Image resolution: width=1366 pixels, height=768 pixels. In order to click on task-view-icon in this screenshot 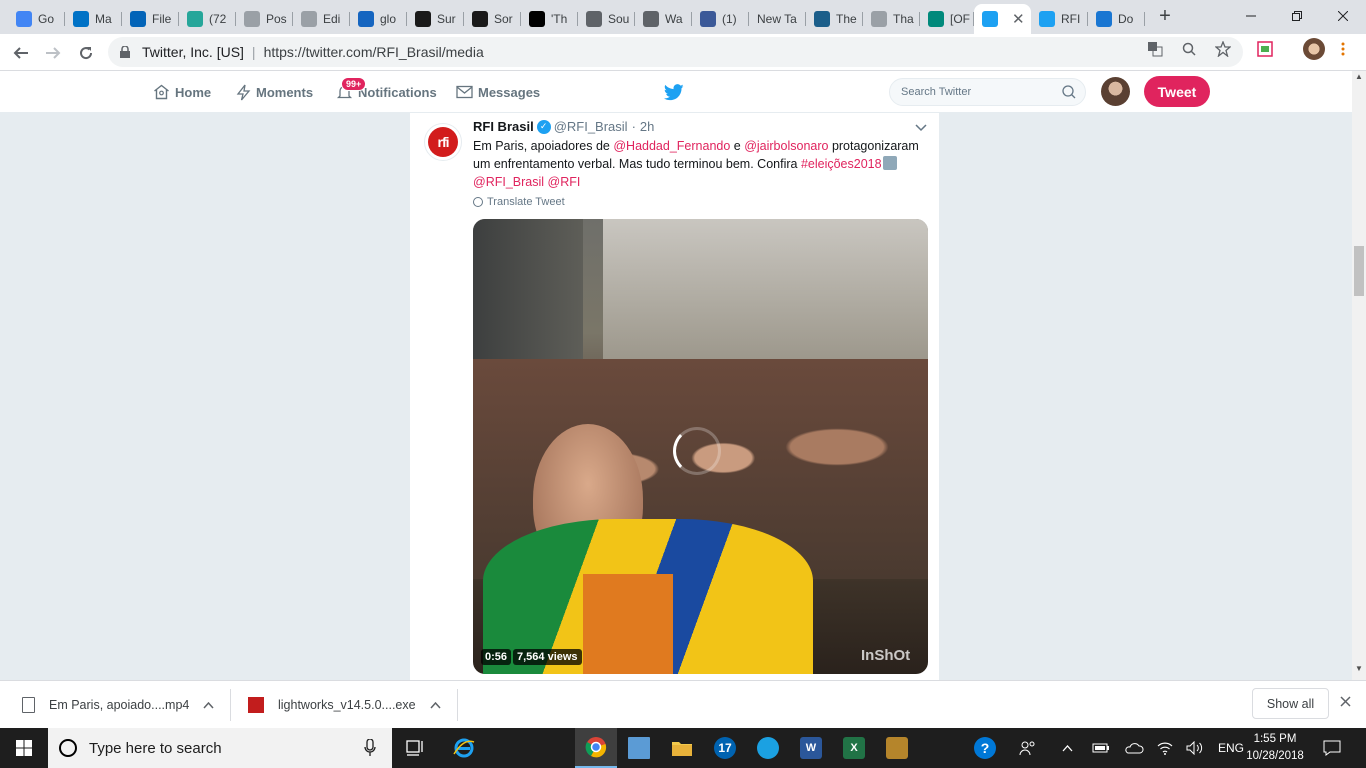, I will do `click(416, 748)`.